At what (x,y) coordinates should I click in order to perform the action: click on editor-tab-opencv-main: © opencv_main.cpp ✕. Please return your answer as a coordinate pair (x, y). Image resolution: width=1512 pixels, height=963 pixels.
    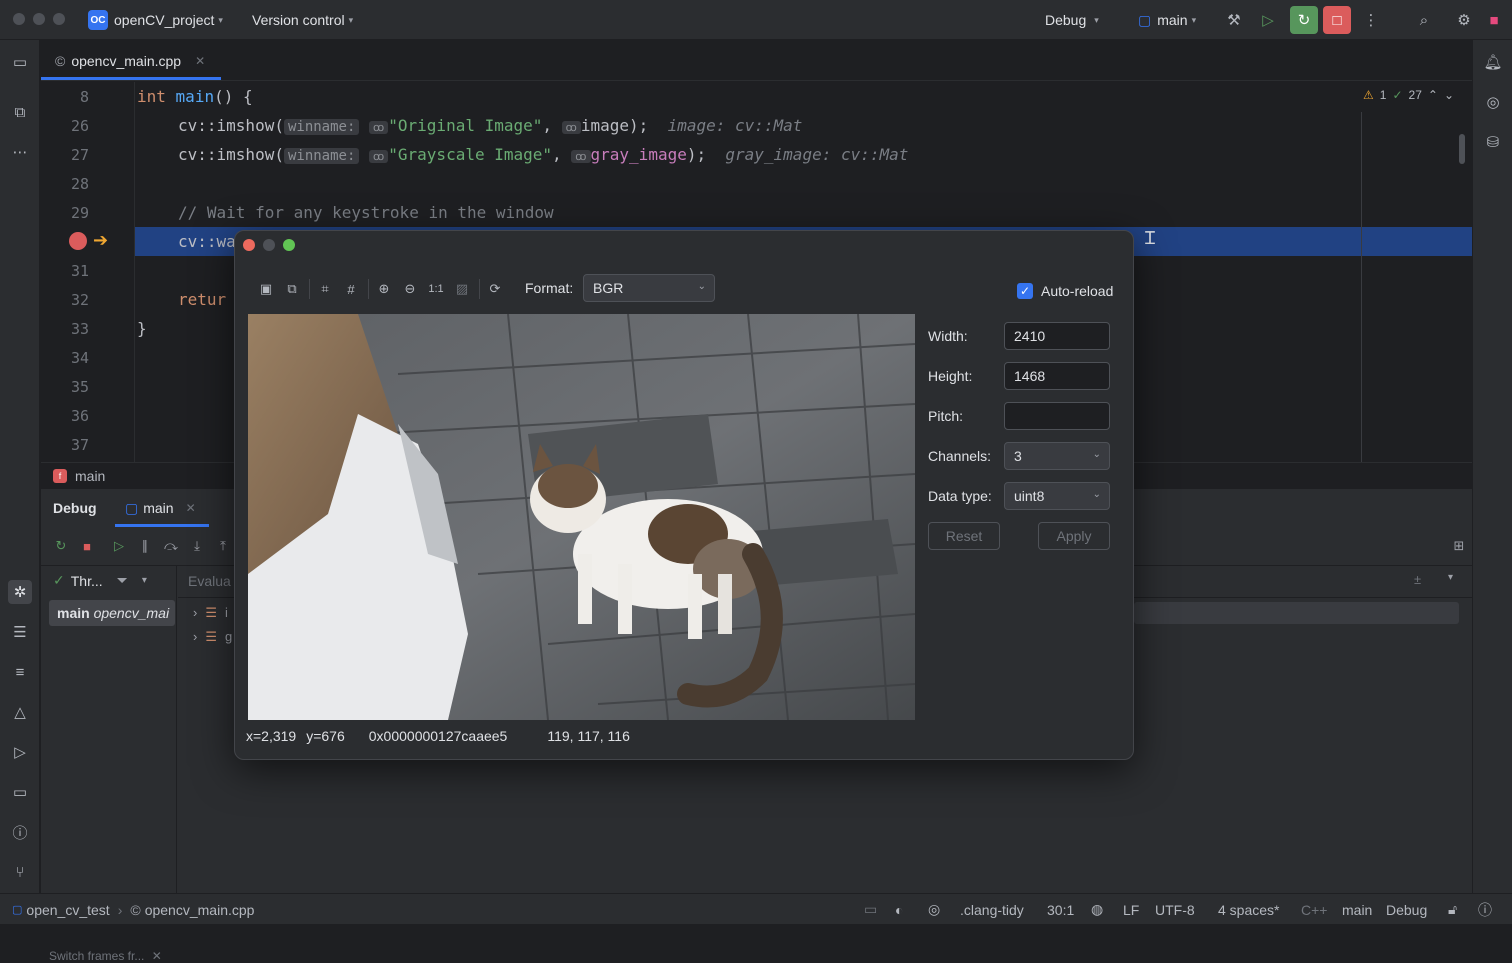
    Looking at the image, I should click on (130, 60).